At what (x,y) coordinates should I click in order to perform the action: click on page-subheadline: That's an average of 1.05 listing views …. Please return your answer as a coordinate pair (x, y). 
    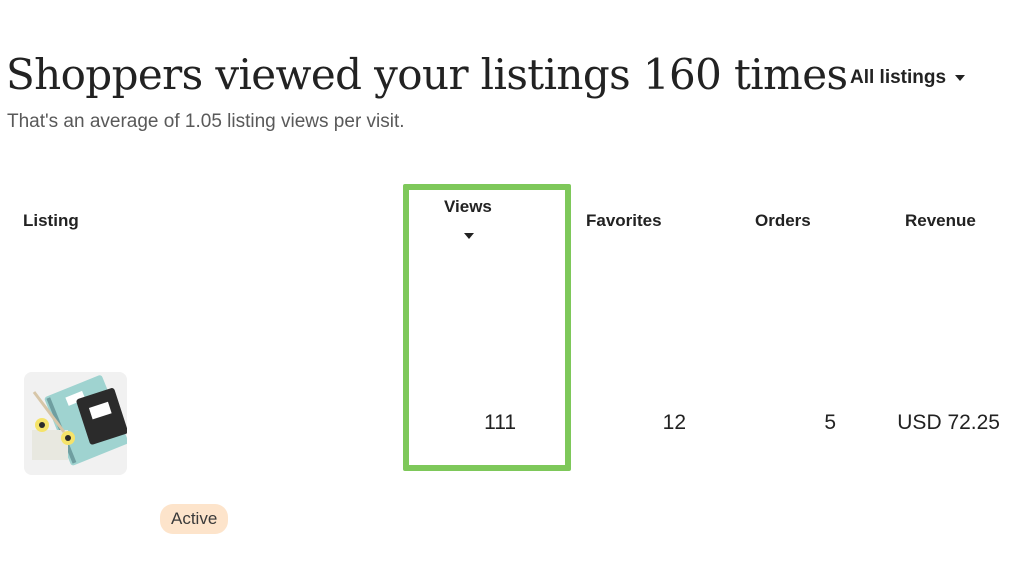
    Looking at the image, I should click on (206, 121).